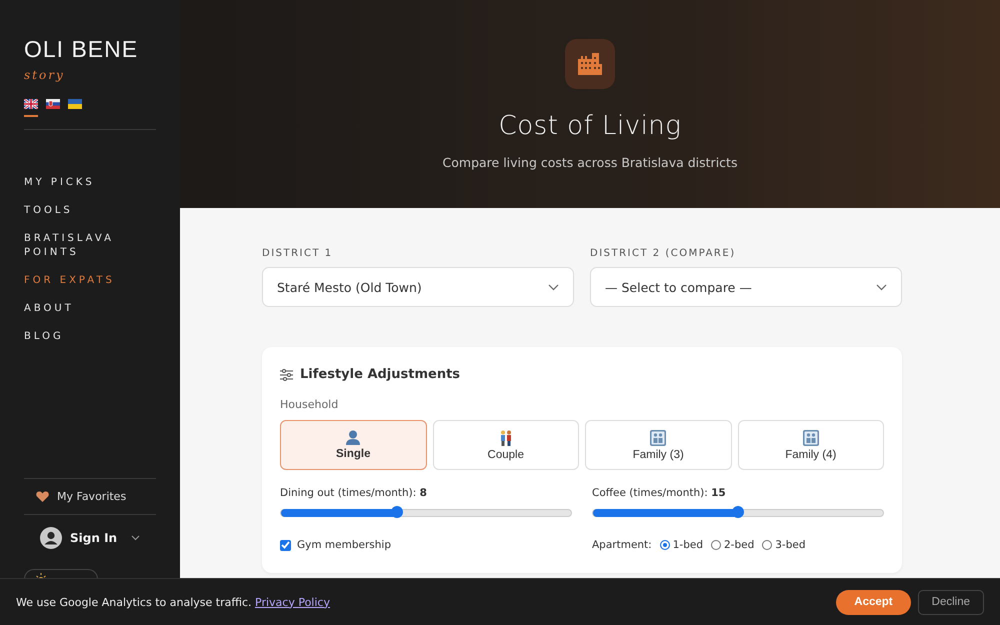 This screenshot has width=1000, height=625. I want to click on person-icon, so click(353, 437).